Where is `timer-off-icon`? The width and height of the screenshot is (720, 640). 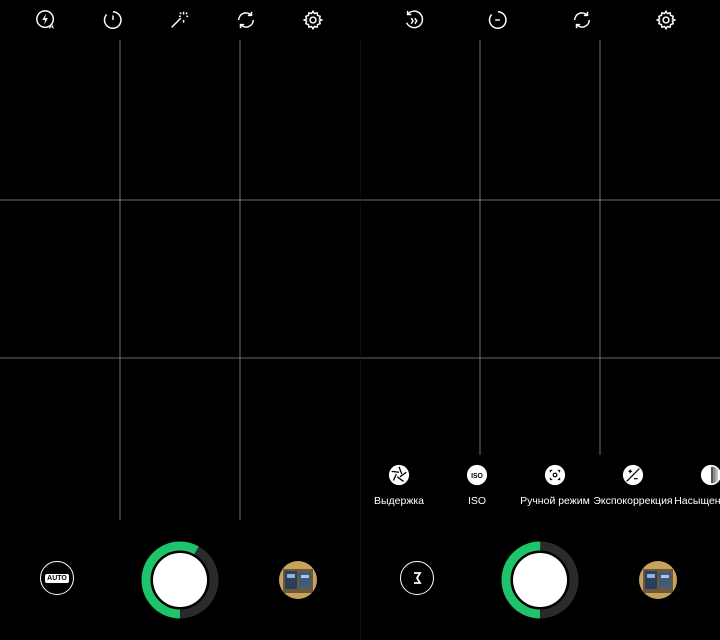 timer-off-icon is located at coordinates (498, 20).